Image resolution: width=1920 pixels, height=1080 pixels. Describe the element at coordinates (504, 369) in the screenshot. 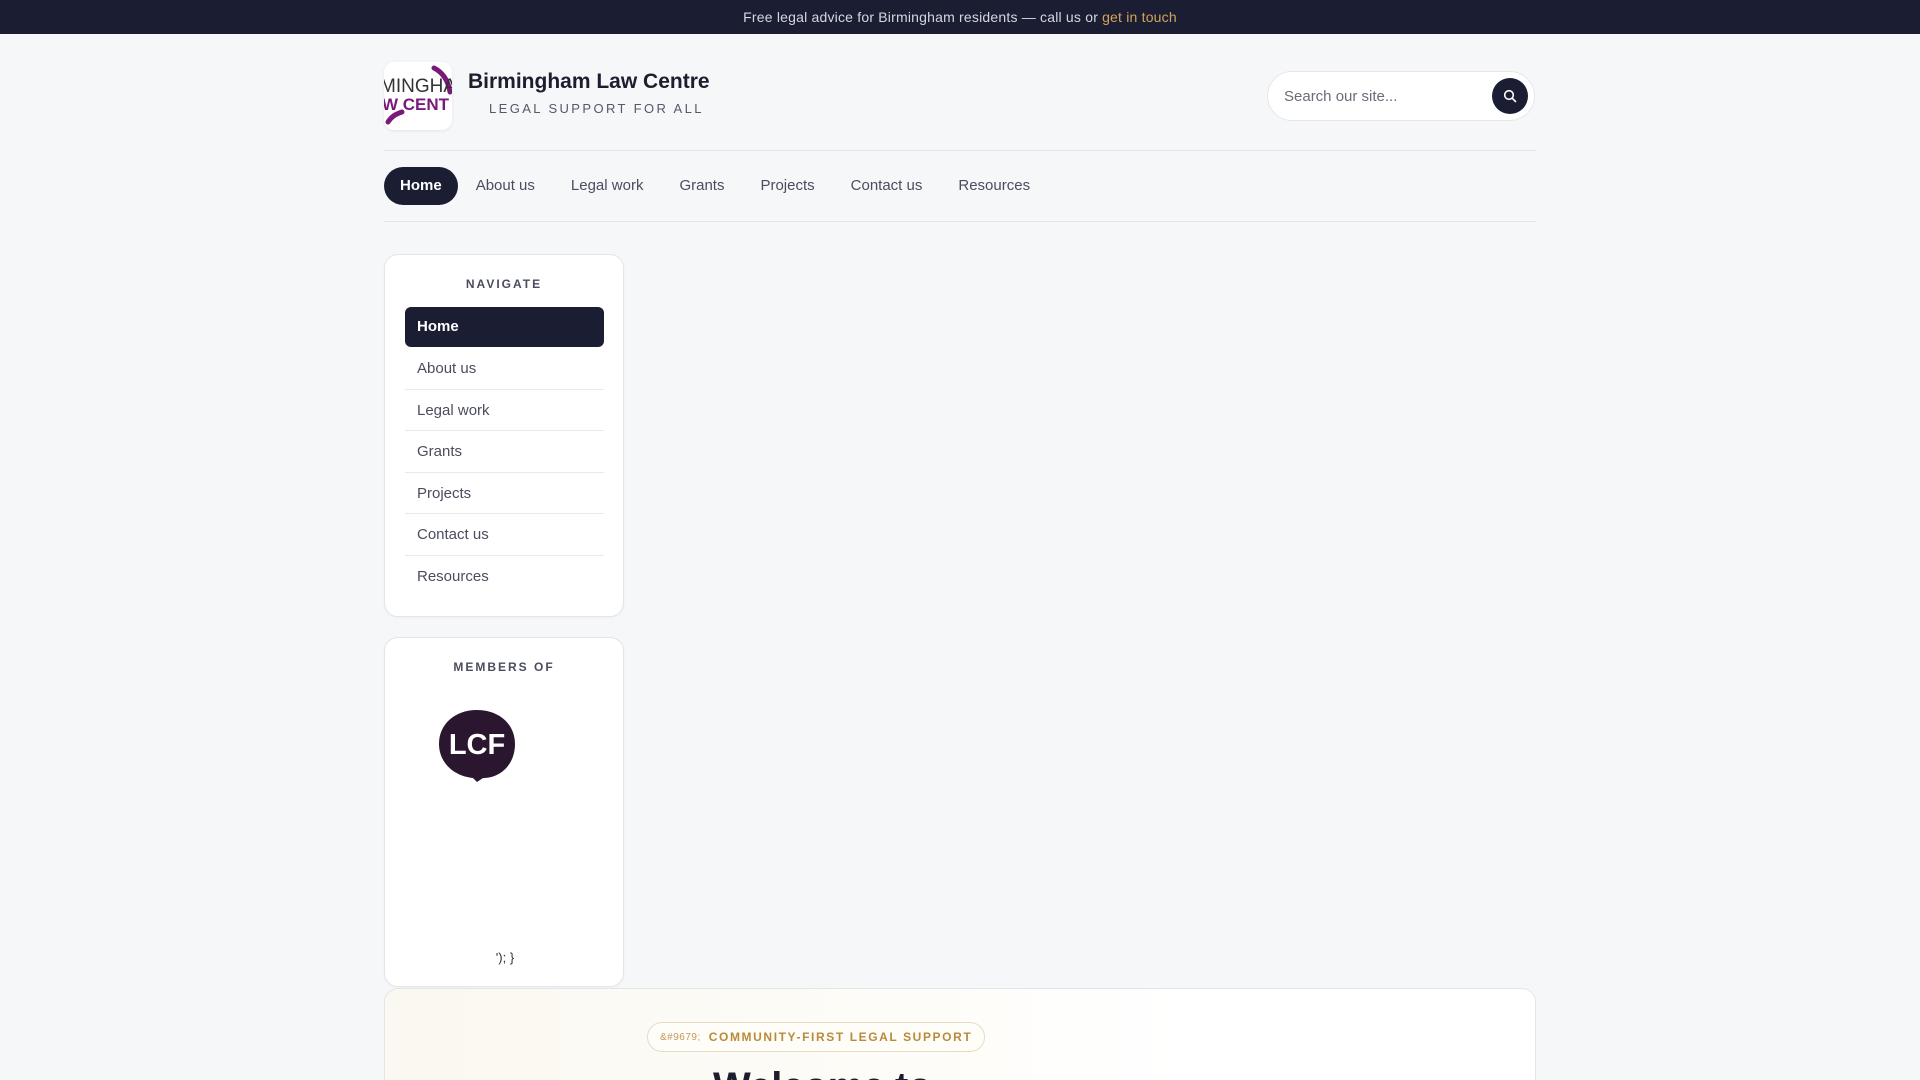

I see `sidebar-item-about-us: About us` at that location.